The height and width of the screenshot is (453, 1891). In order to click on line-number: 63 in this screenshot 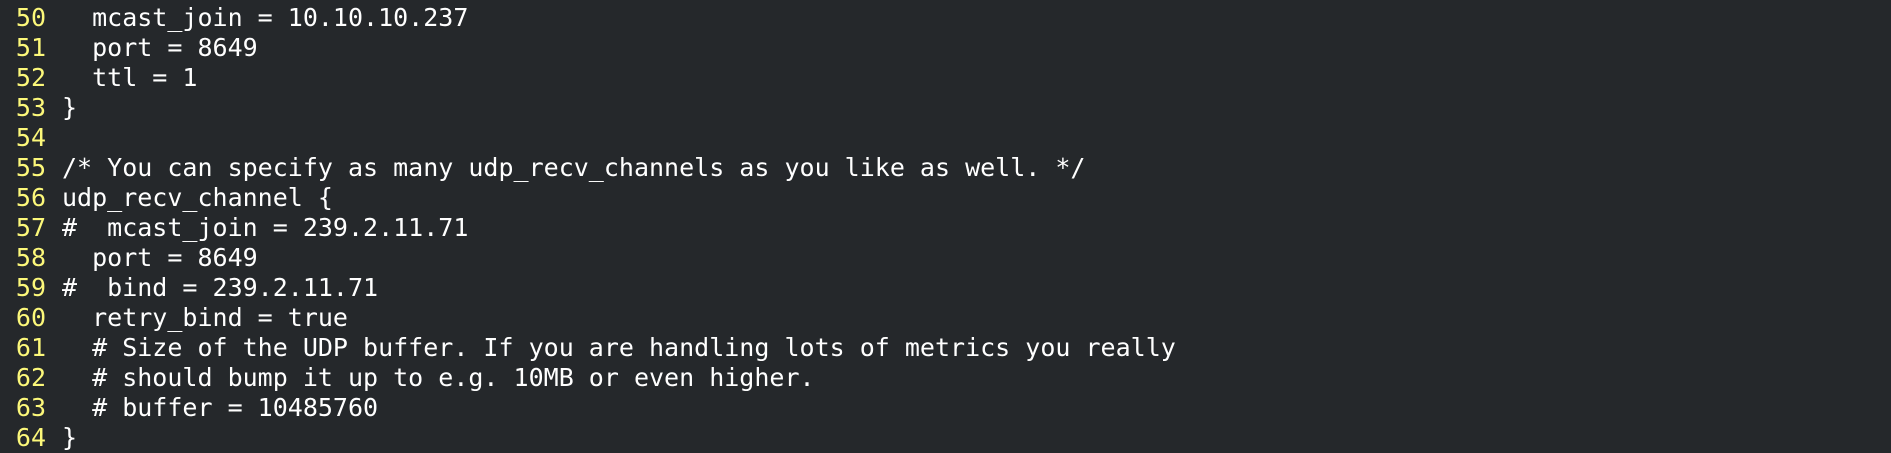, I will do `click(30, 407)`.